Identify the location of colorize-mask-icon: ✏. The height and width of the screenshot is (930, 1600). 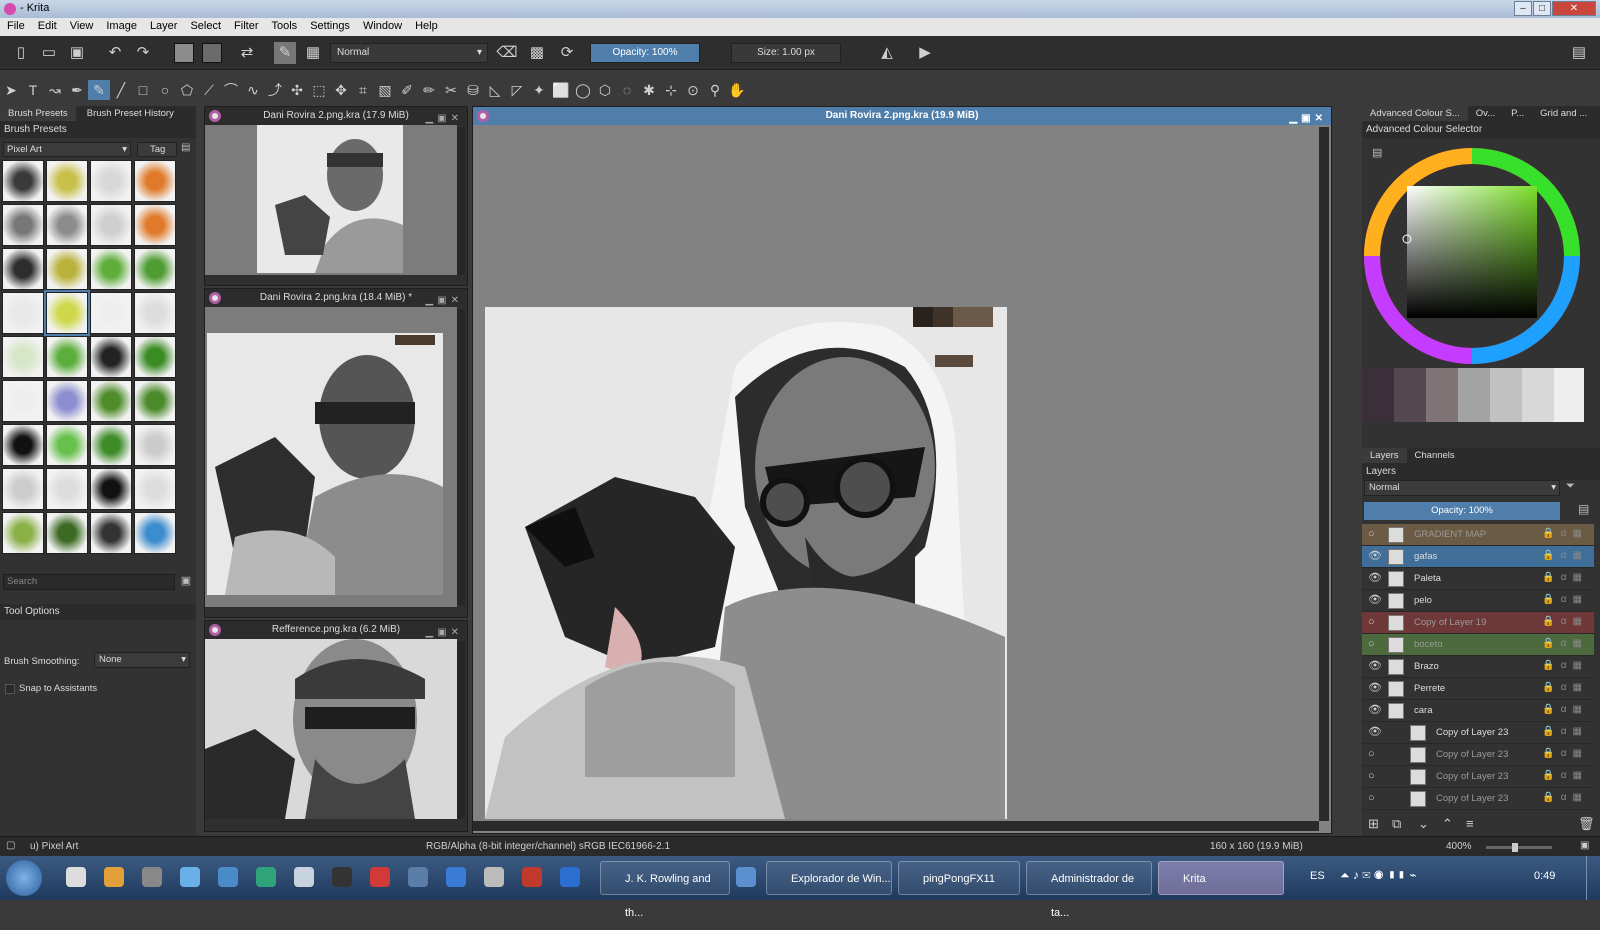
(429, 90).